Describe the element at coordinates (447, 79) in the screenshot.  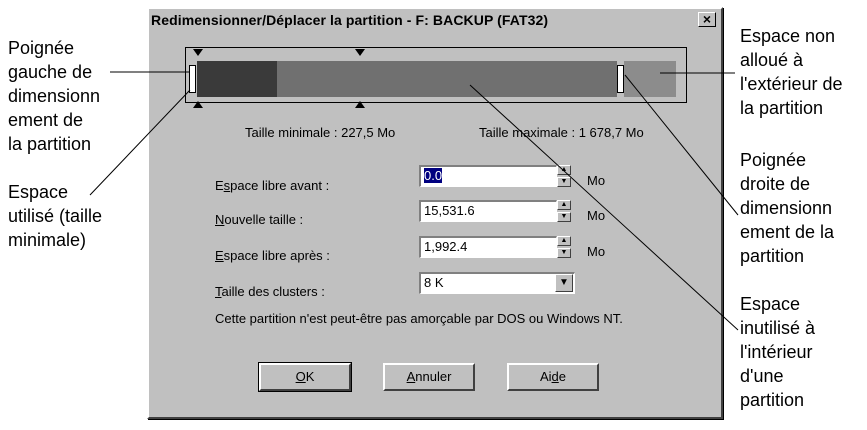
I see `unused-space-segment` at that location.